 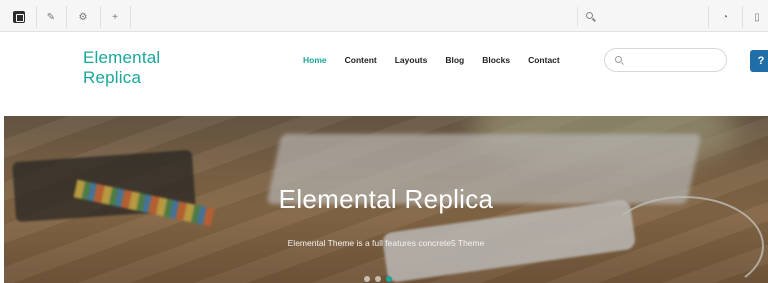 I want to click on slider-dots, so click(x=380, y=279).